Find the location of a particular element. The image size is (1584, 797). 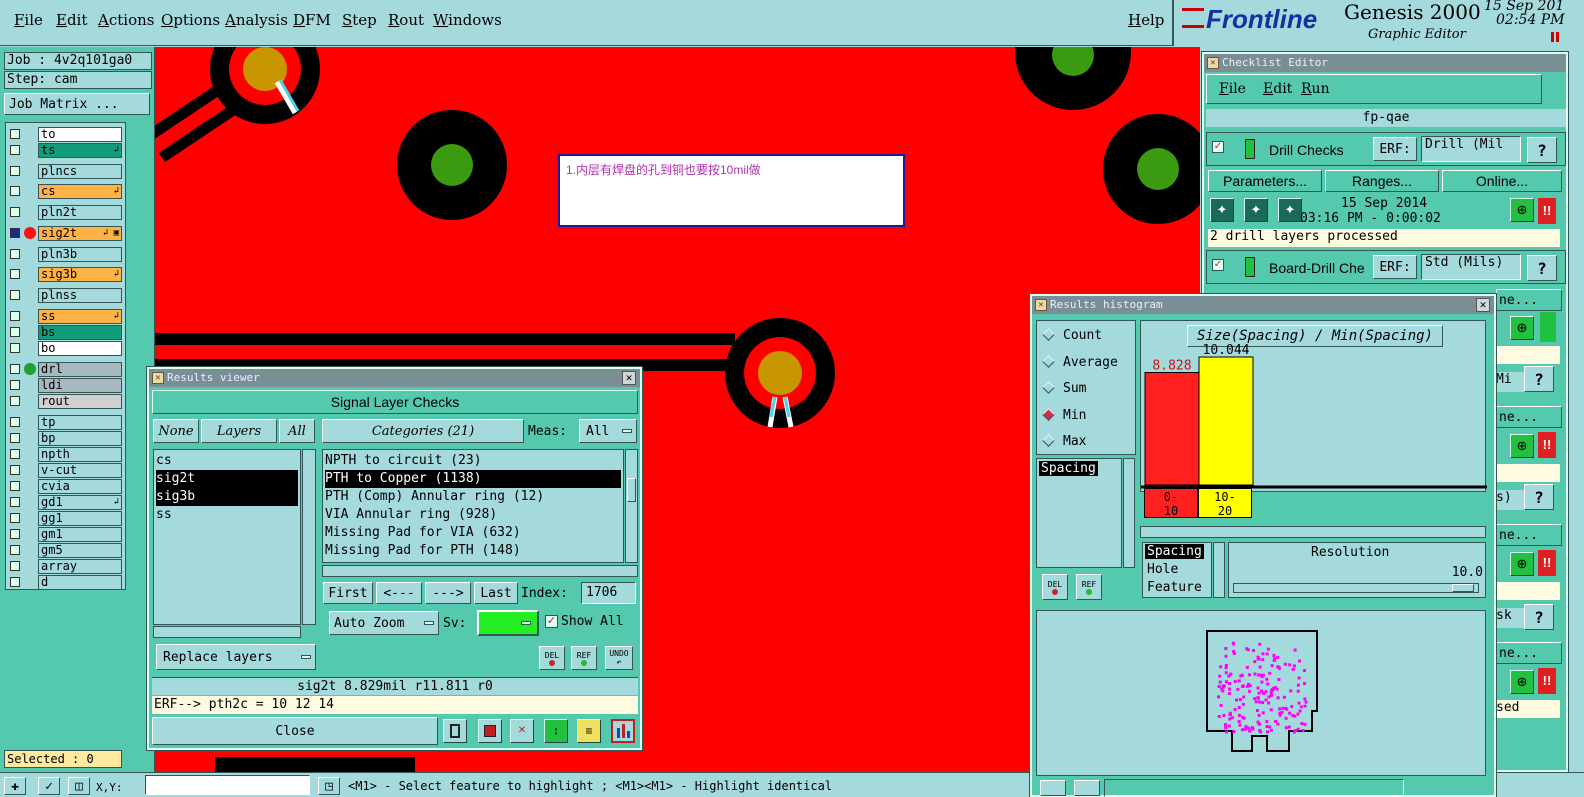

layer-row-to: to is located at coordinates (65, 134).